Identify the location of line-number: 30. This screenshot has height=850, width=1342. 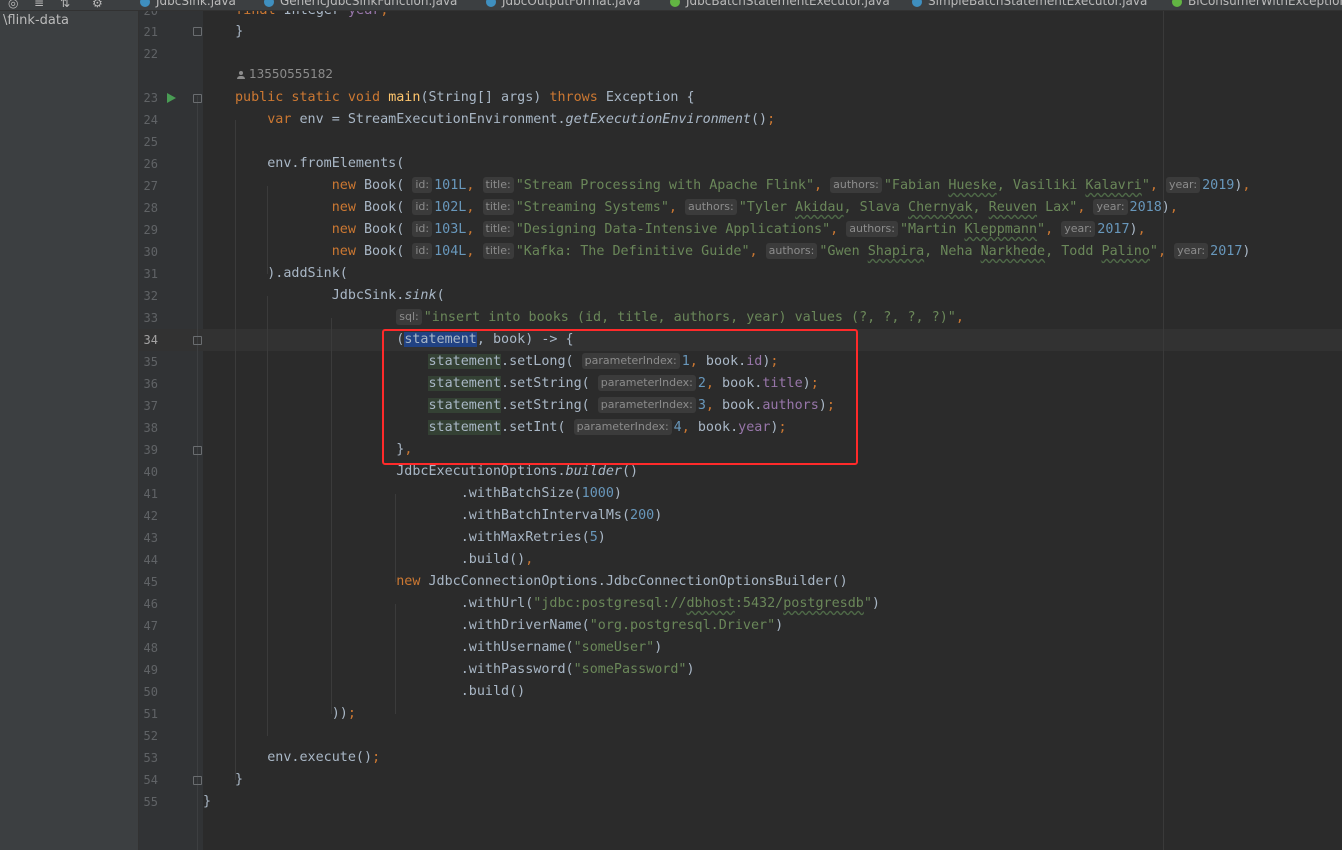
(148, 252).